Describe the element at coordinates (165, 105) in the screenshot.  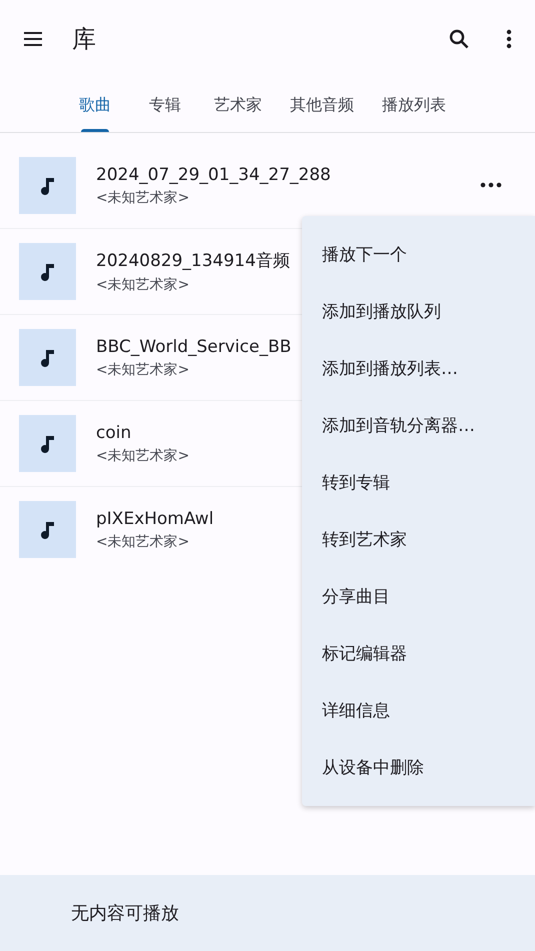
I see `tab: 专辑` at that location.